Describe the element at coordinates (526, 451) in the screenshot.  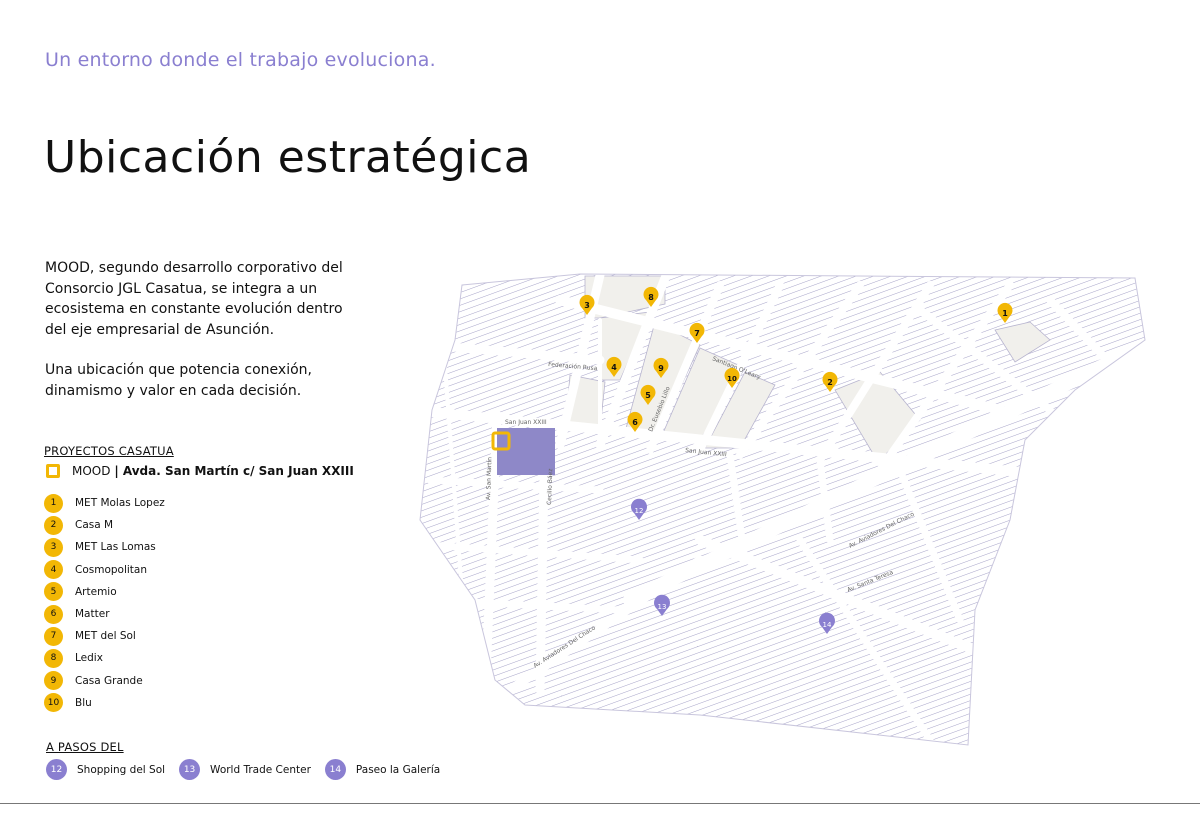
I see `mood-lot` at that location.